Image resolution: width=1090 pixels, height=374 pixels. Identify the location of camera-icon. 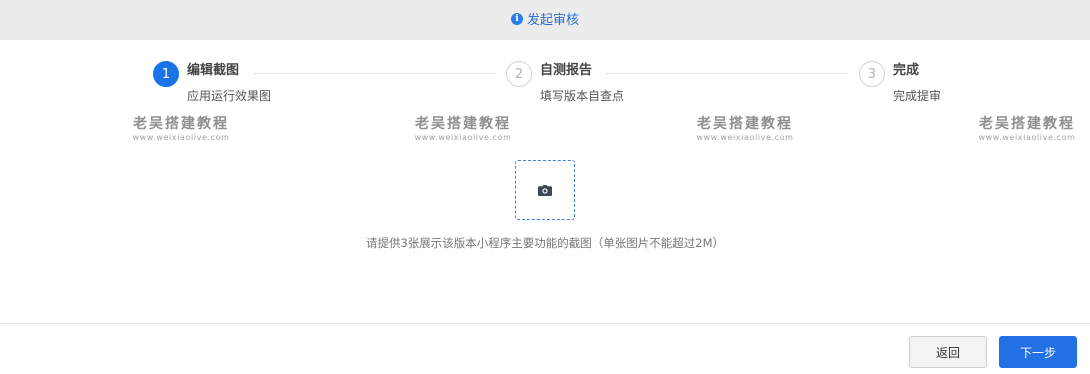
(545, 190).